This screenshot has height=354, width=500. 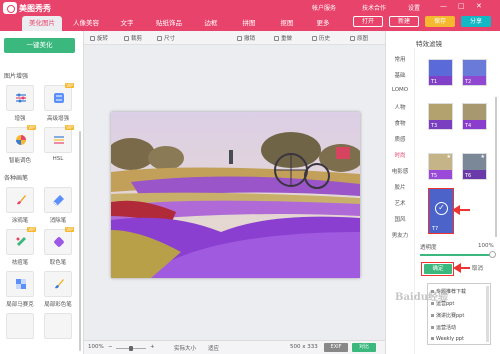 I want to click on tool-enhance, so click(x=20, y=98).